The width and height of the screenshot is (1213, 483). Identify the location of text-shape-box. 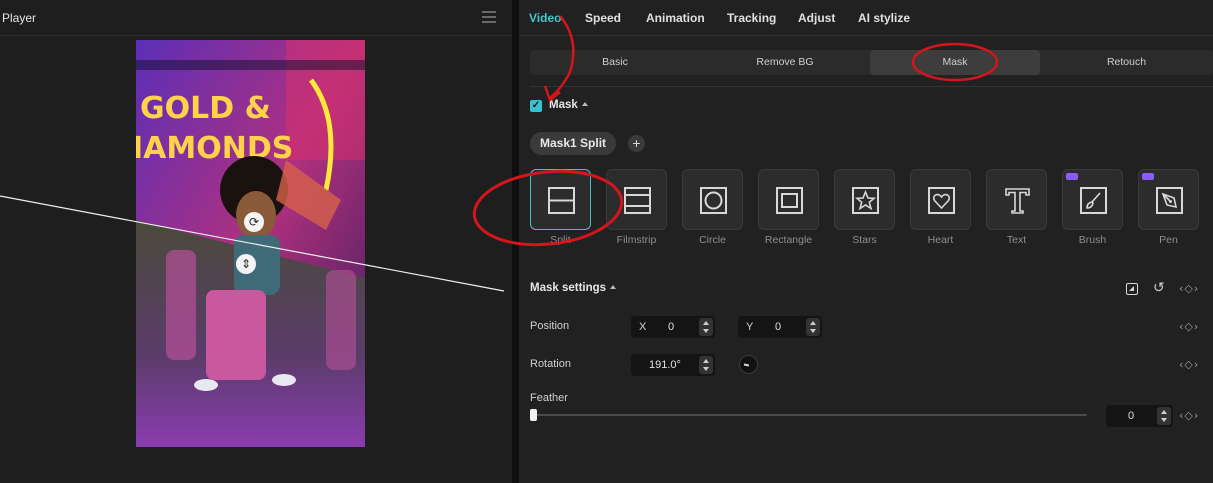
(1016, 199).